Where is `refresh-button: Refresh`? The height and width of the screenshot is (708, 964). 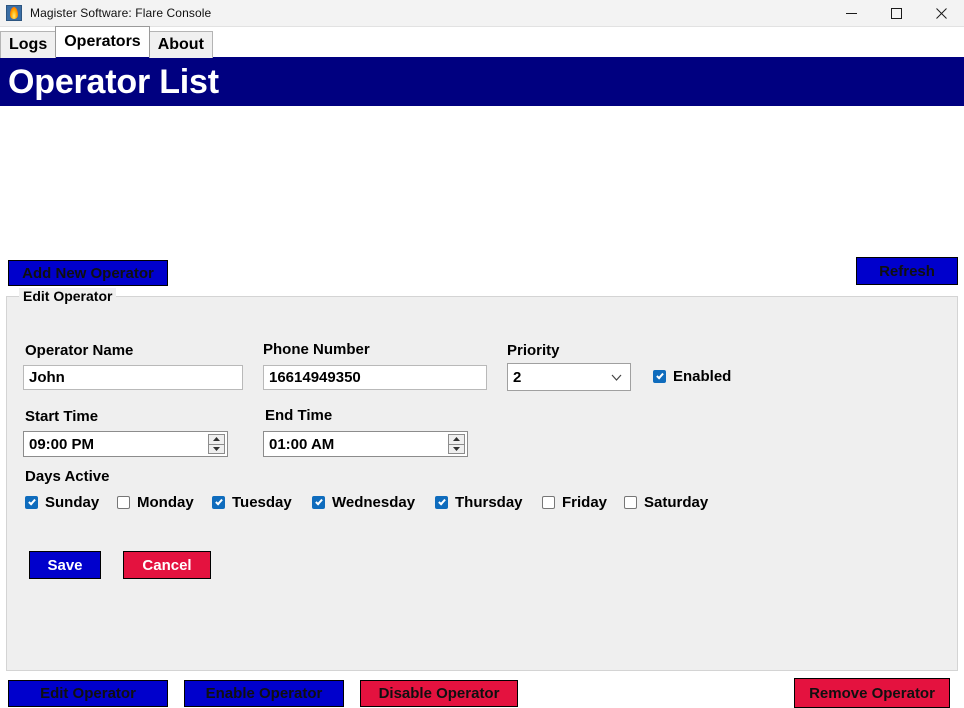 refresh-button: Refresh is located at coordinates (907, 271).